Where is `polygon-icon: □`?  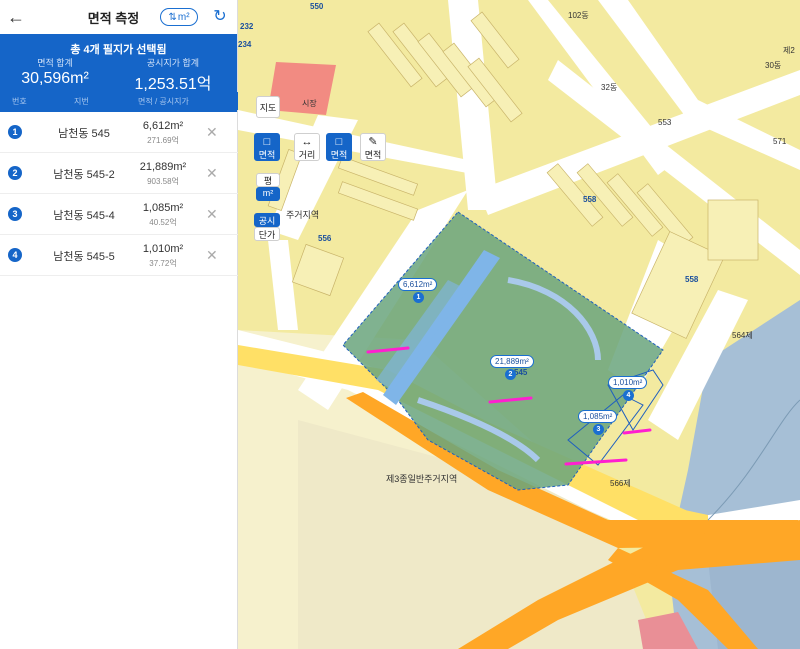
polygon-icon: □ is located at coordinates (339, 142).